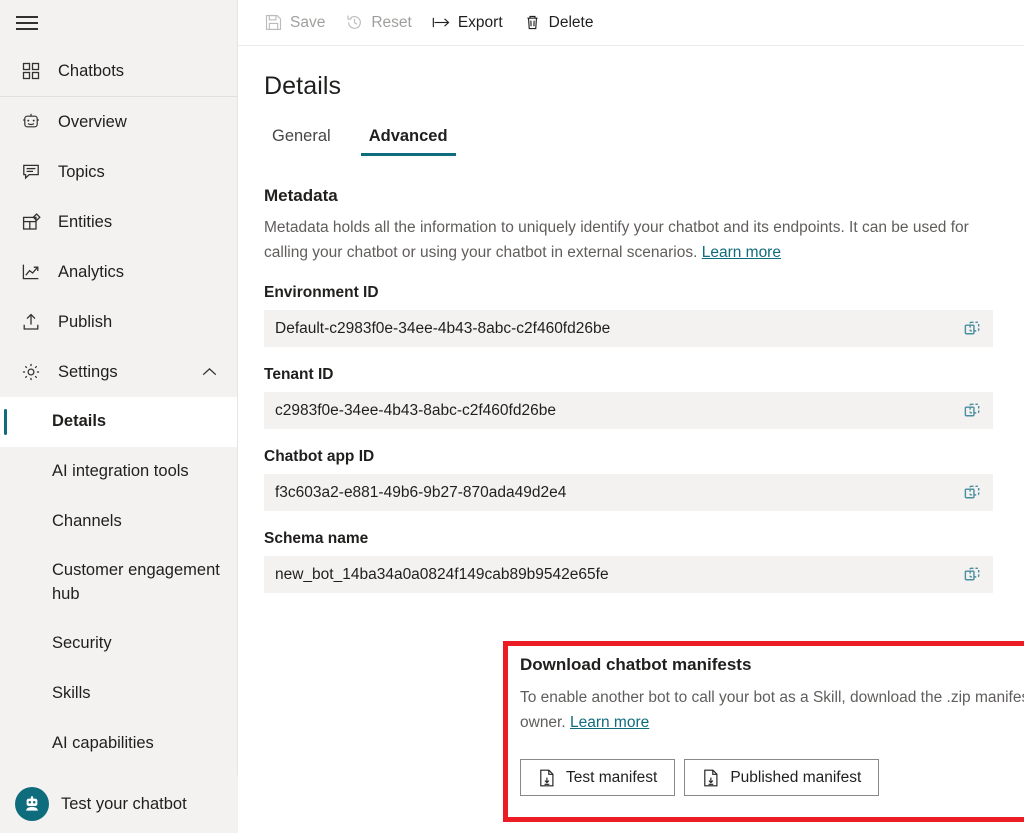 This screenshot has height=833, width=1024. What do you see at coordinates (31, 71) in the screenshot?
I see `grid-icon` at bounding box center [31, 71].